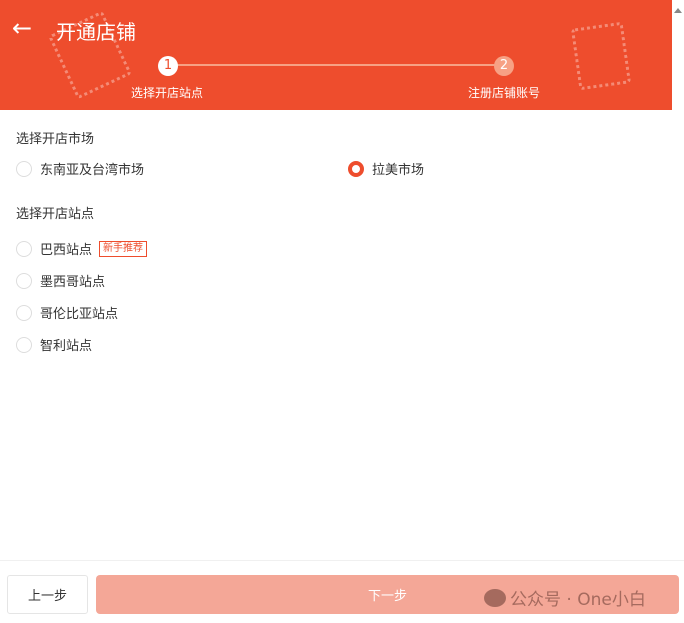 Image resolution: width=684 pixels, height=623 pixels. Describe the element at coordinates (22, 28) in the screenshot. I see `back-arrow-icon: ←` at that location.